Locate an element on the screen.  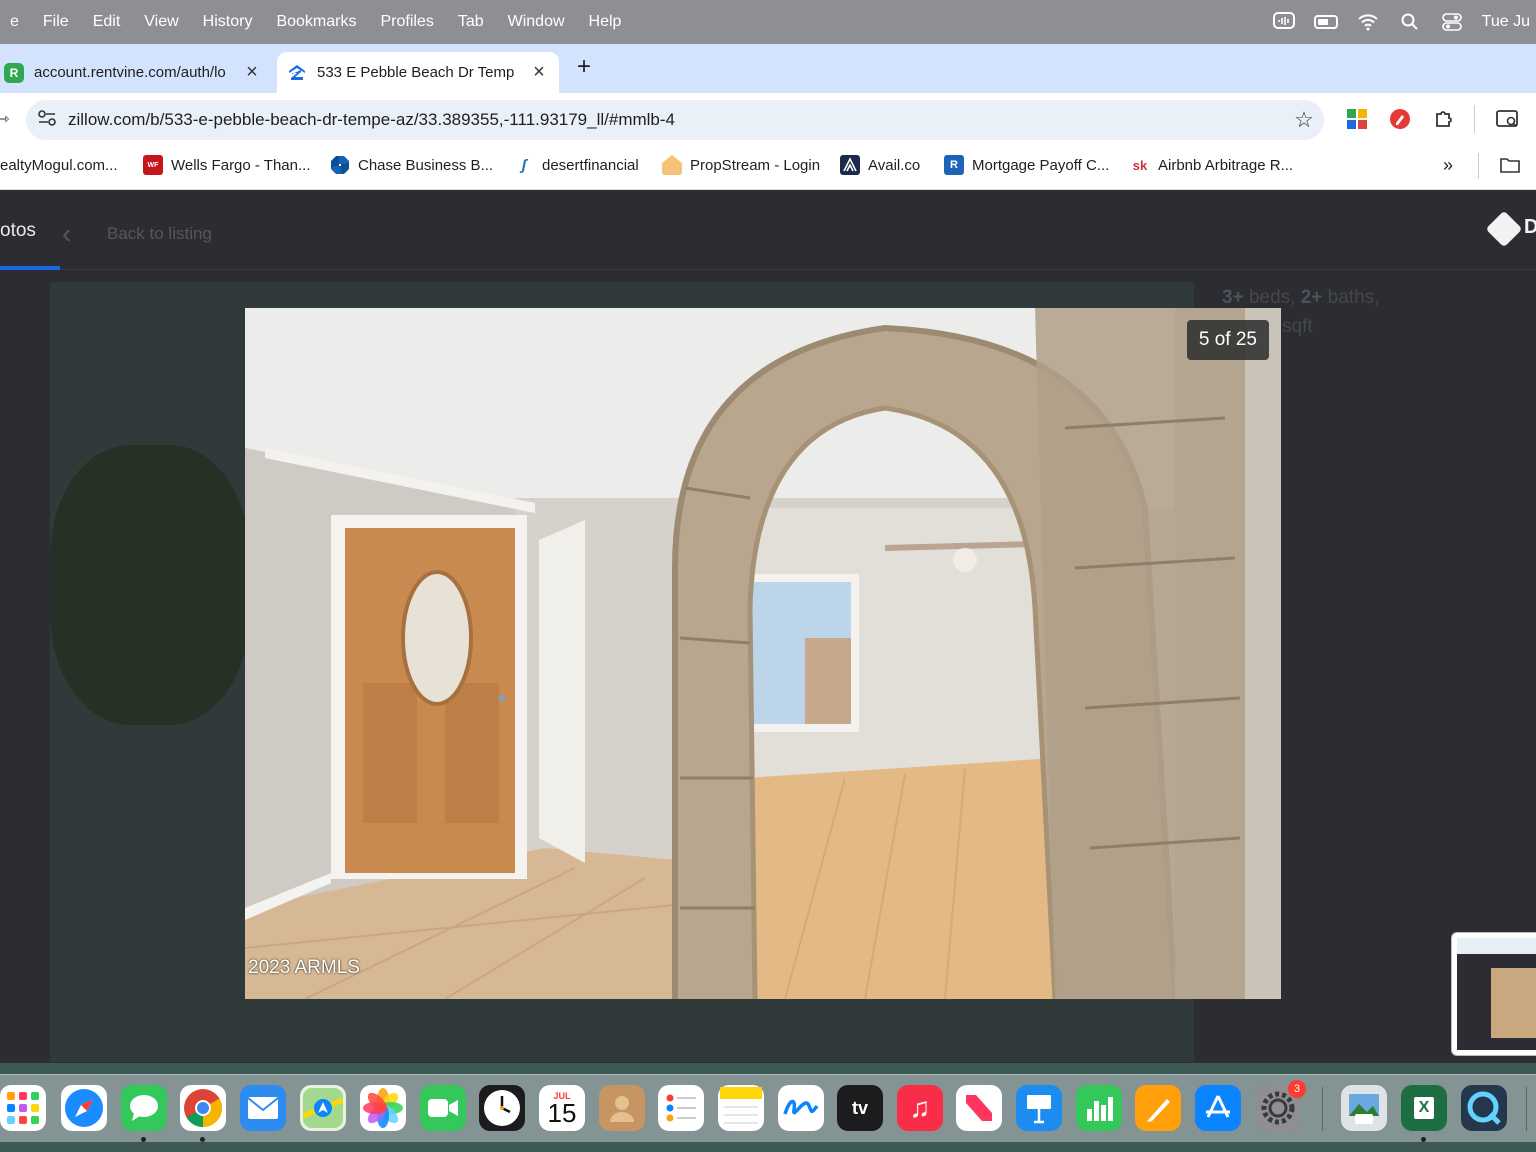
baths-label: baths, is located at coordinates (1353, 297).